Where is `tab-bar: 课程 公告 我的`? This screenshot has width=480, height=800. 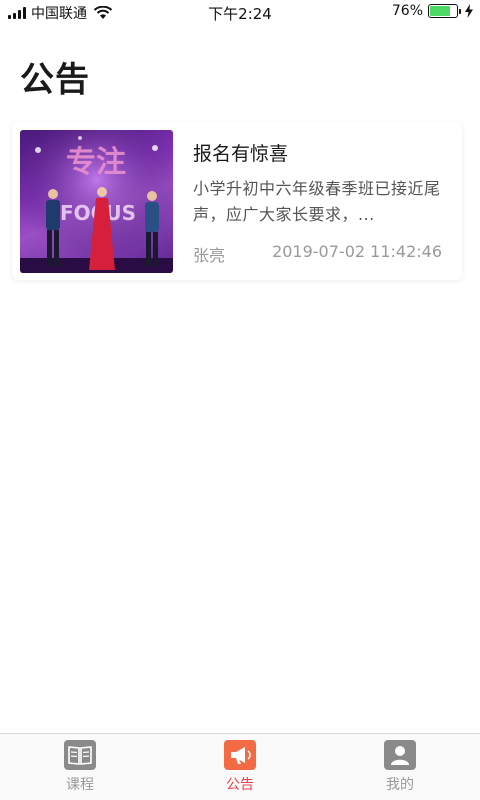 tab-bar: 课程 公告 我的 is located at coordinates (240, 766).